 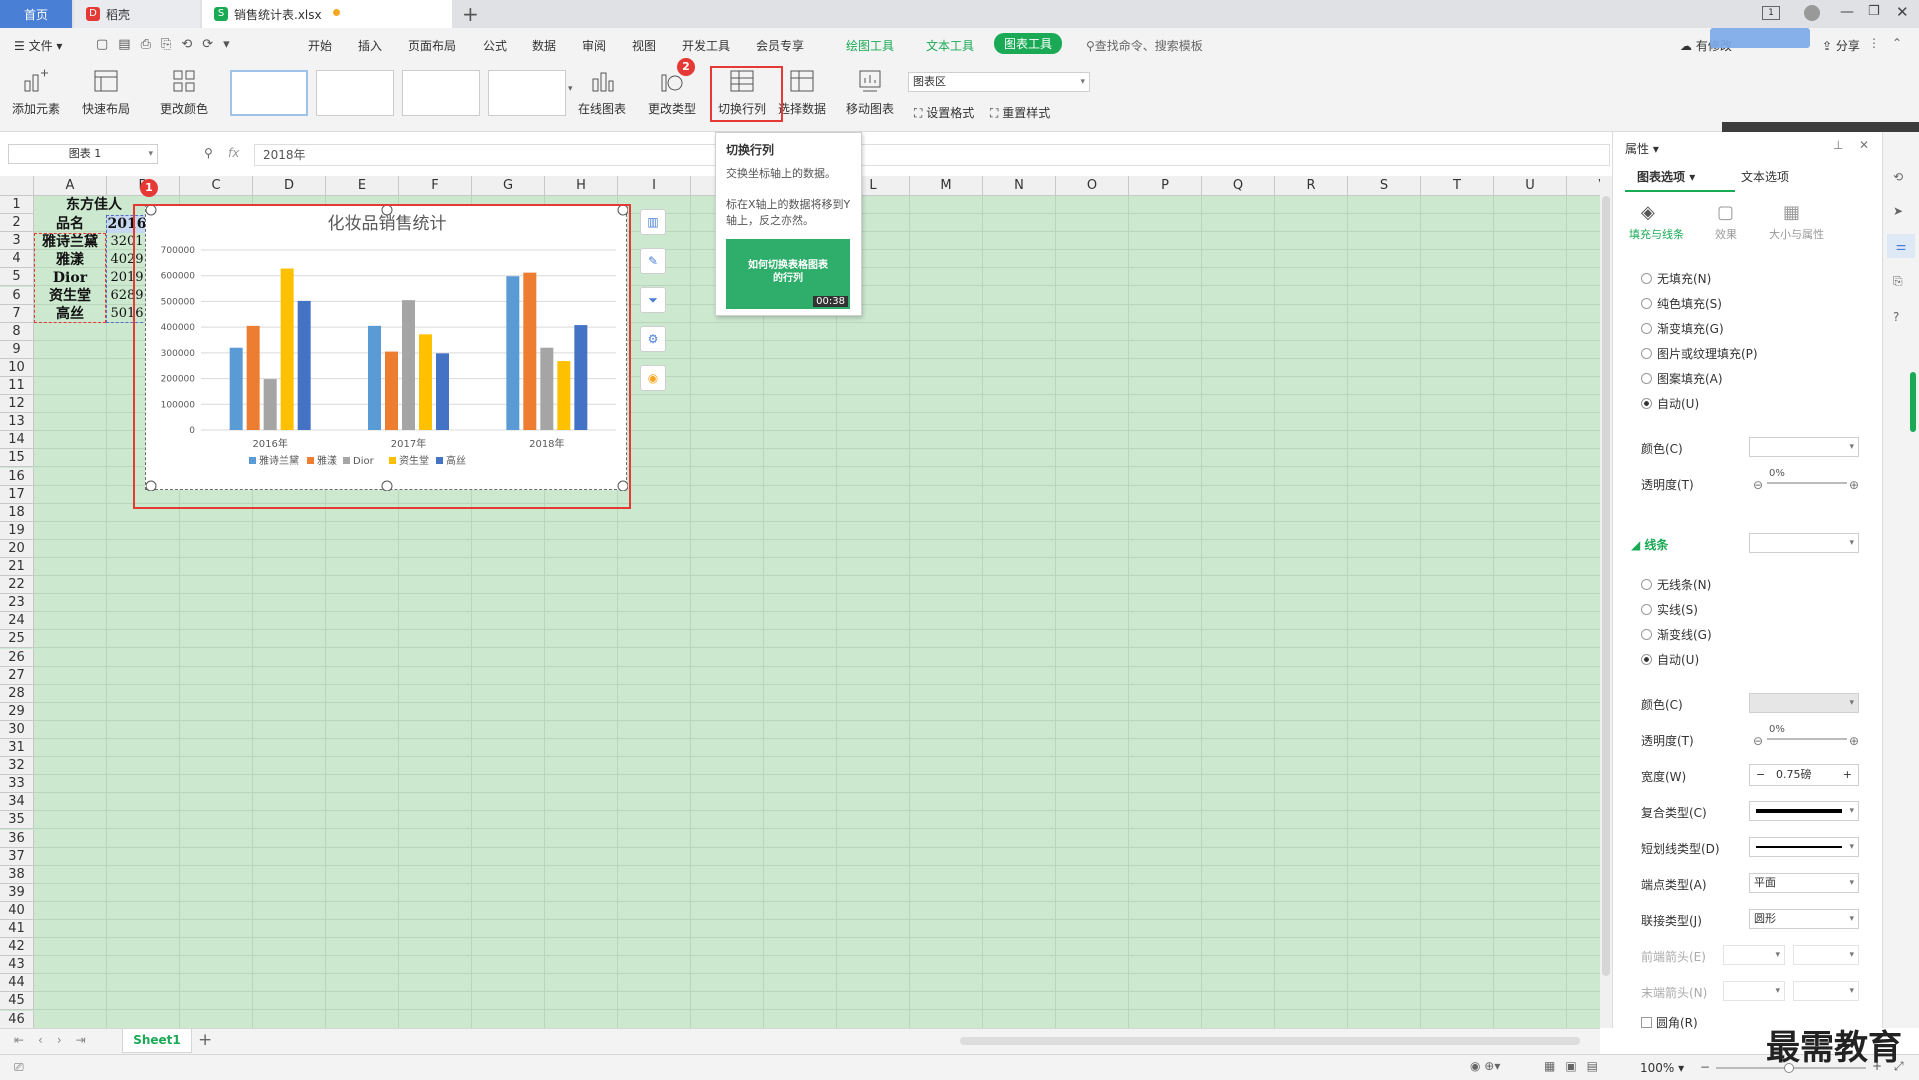 I want to click on file-menu: ☰ 文件 ▾, so click(x=38, y=45).